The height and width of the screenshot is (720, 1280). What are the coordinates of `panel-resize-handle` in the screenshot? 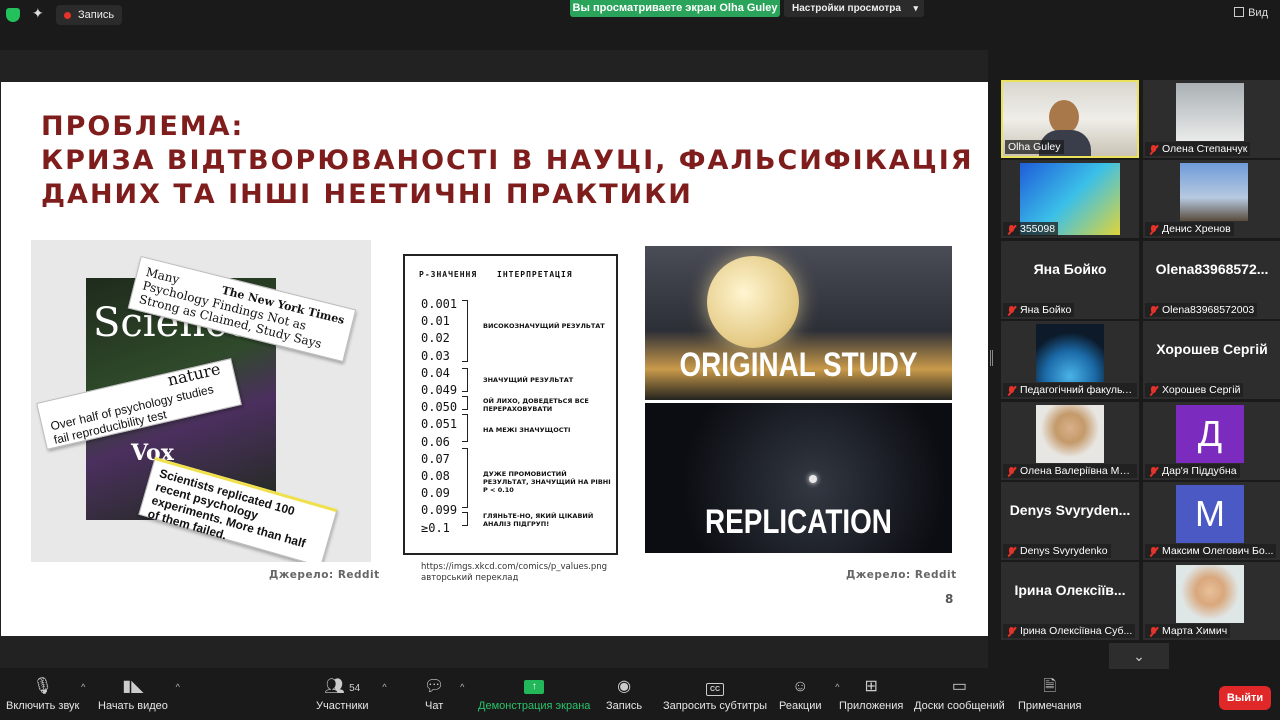 It's located at (991, 358).